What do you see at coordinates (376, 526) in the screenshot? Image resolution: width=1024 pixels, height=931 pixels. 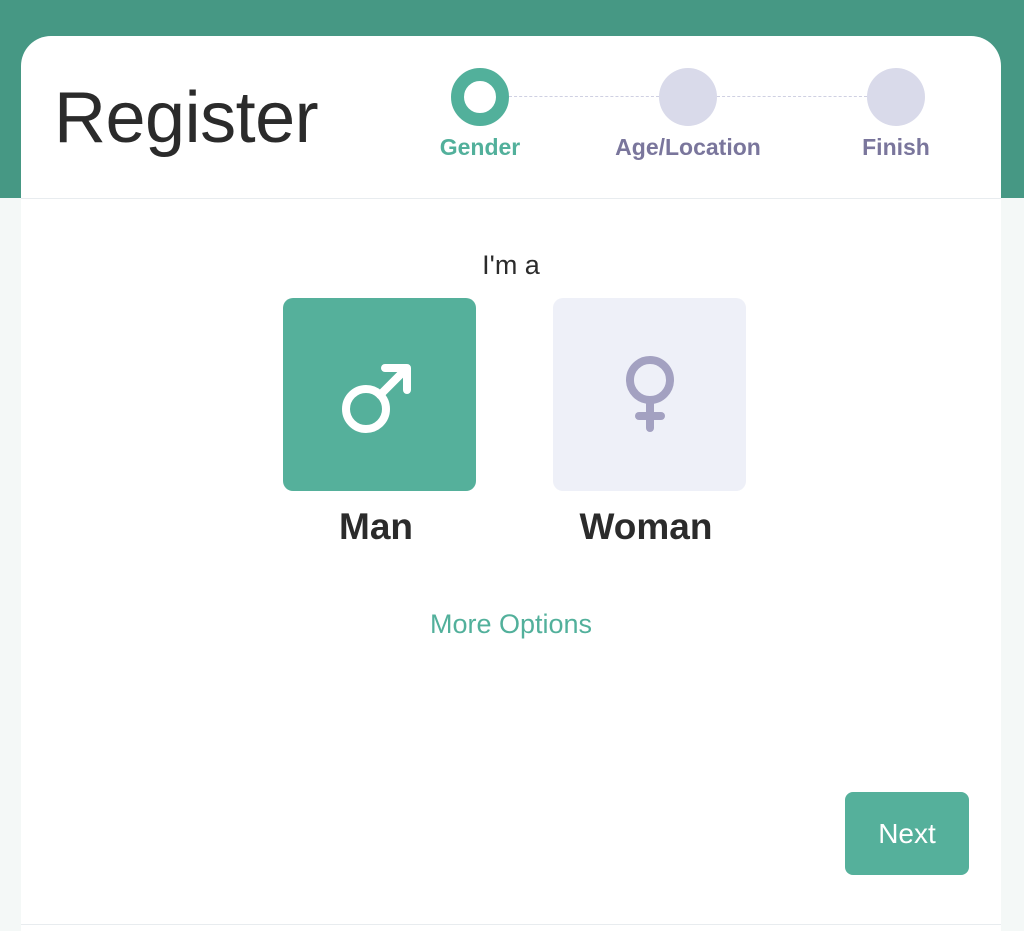 I see `man-option-label: Man` at bounding box center [376, 526].